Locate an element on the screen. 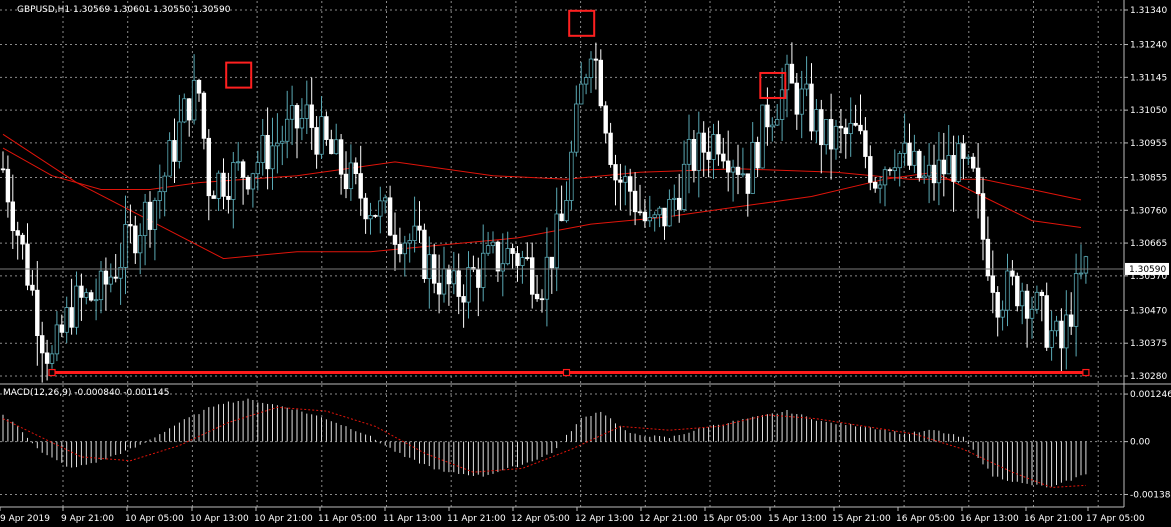  time-tick-label: 15 Apr 21:00 is located at coordinates (861, 519).